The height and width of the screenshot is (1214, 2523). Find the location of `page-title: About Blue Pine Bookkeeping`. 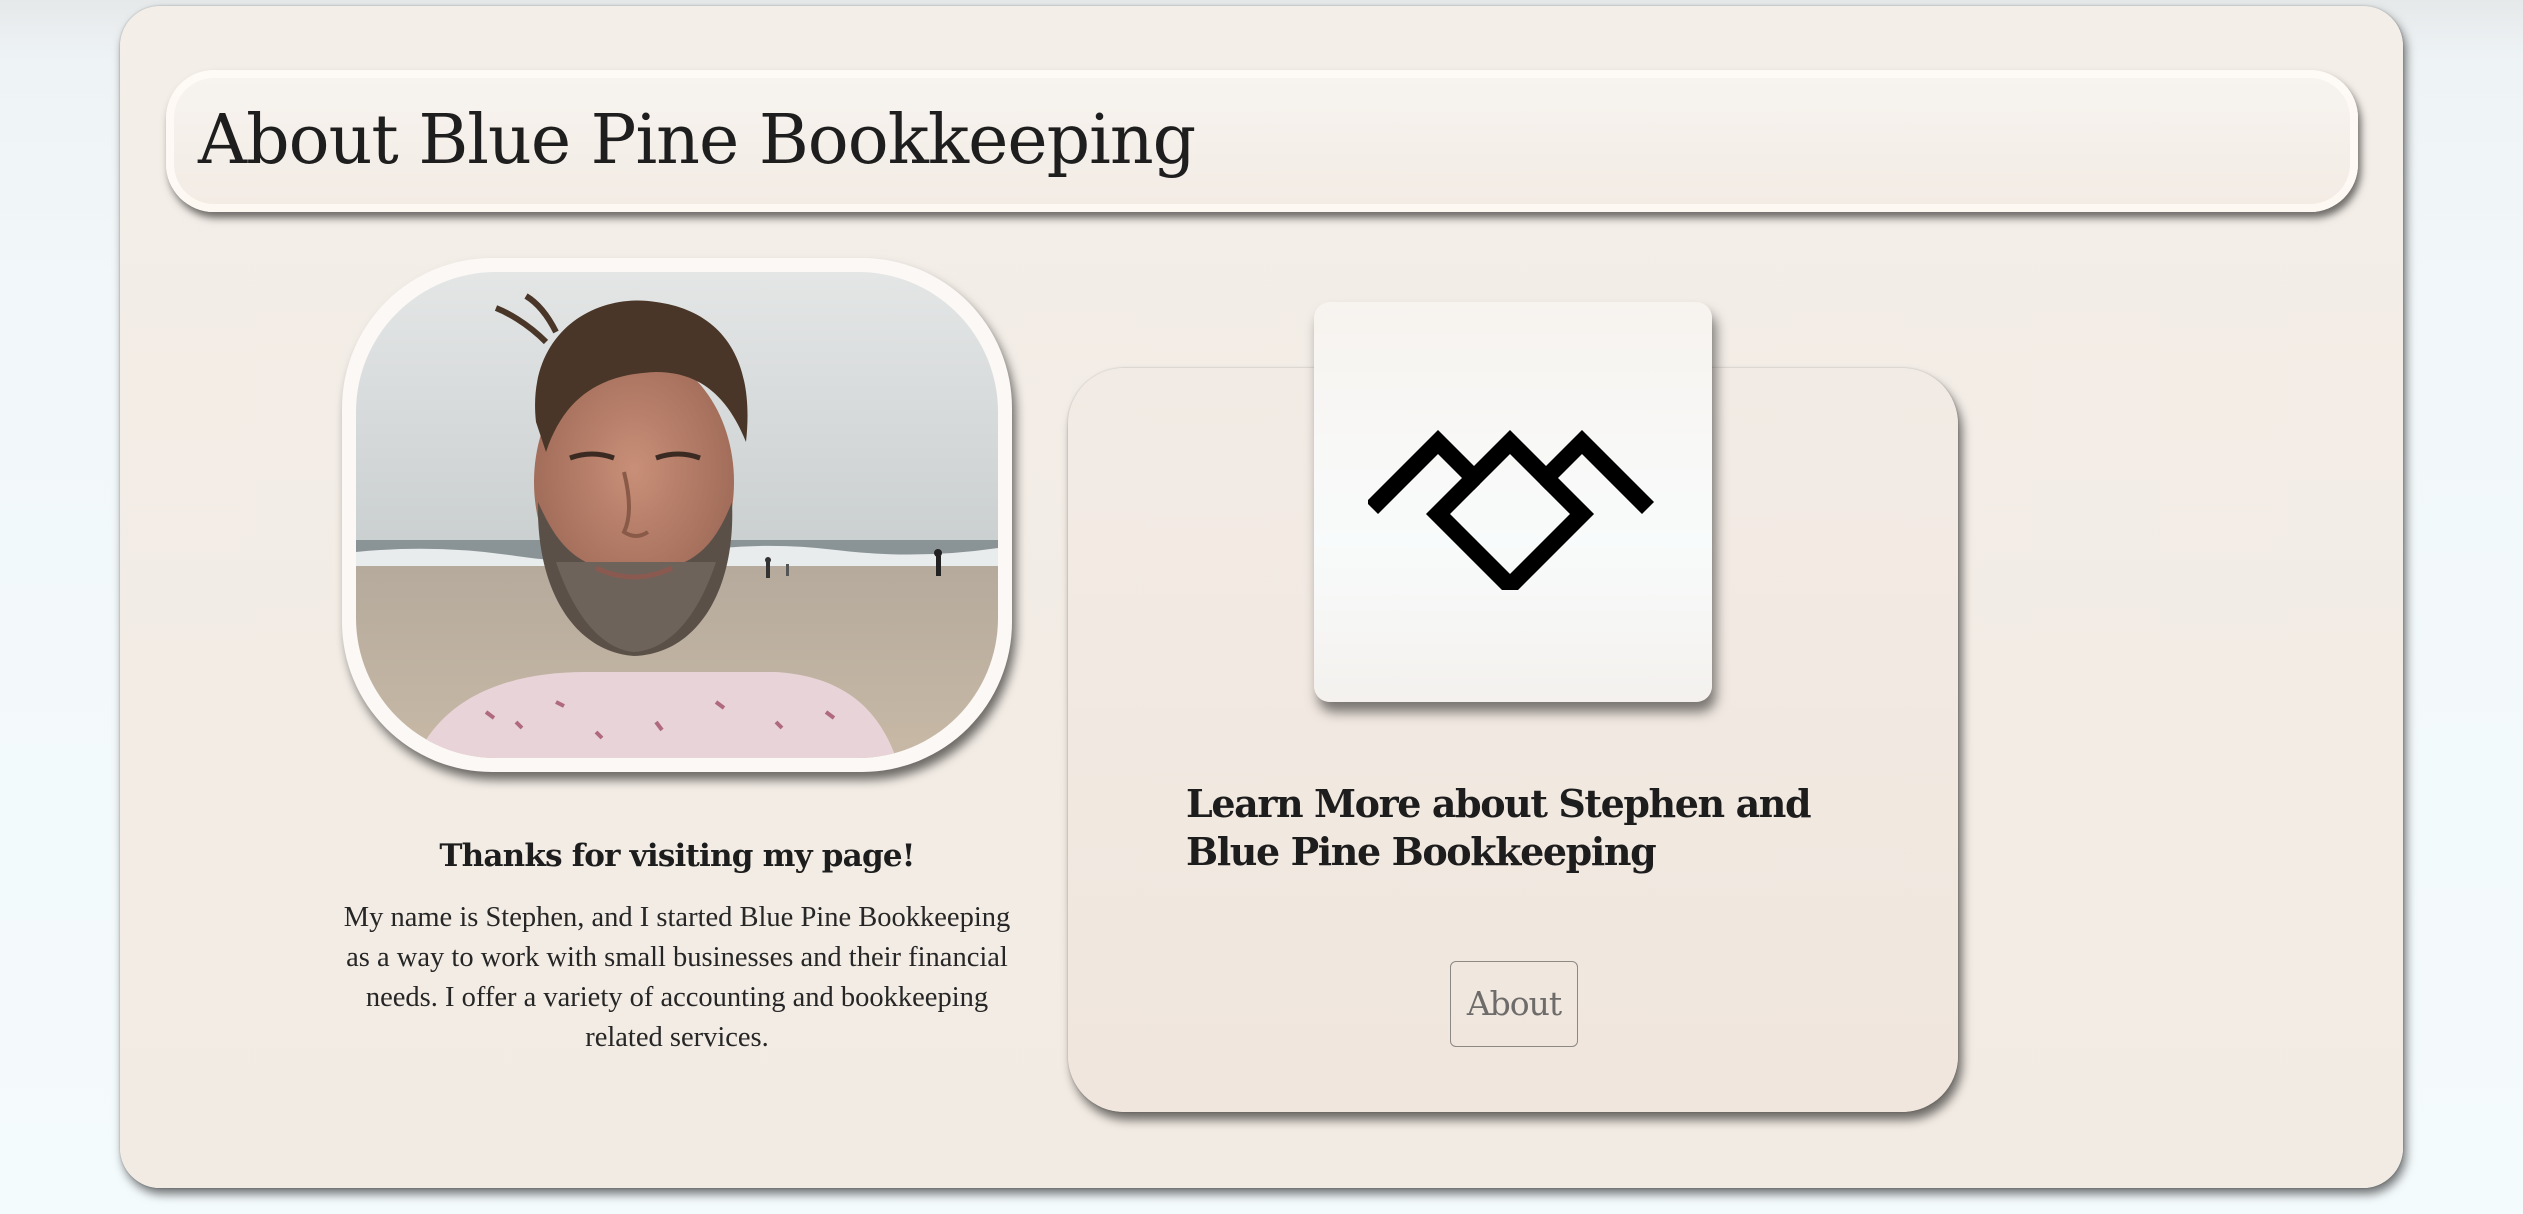

page-title: About Blue Pine Bookkeeping is located at coordinates (697, 140).